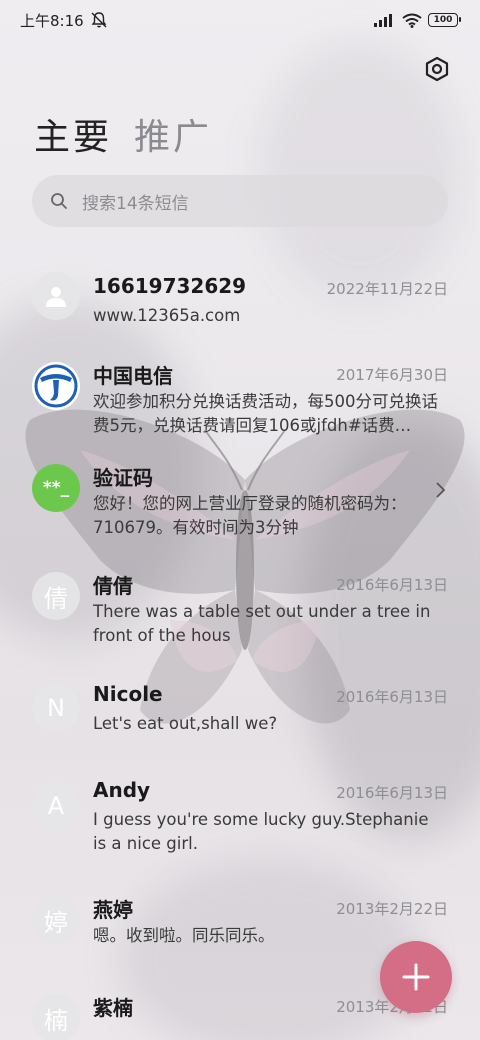 The image size is (480, 1040). Describe the element at coordinates (113, 910) in the screenshot. I see `contact-name: 燕婷` at that location.